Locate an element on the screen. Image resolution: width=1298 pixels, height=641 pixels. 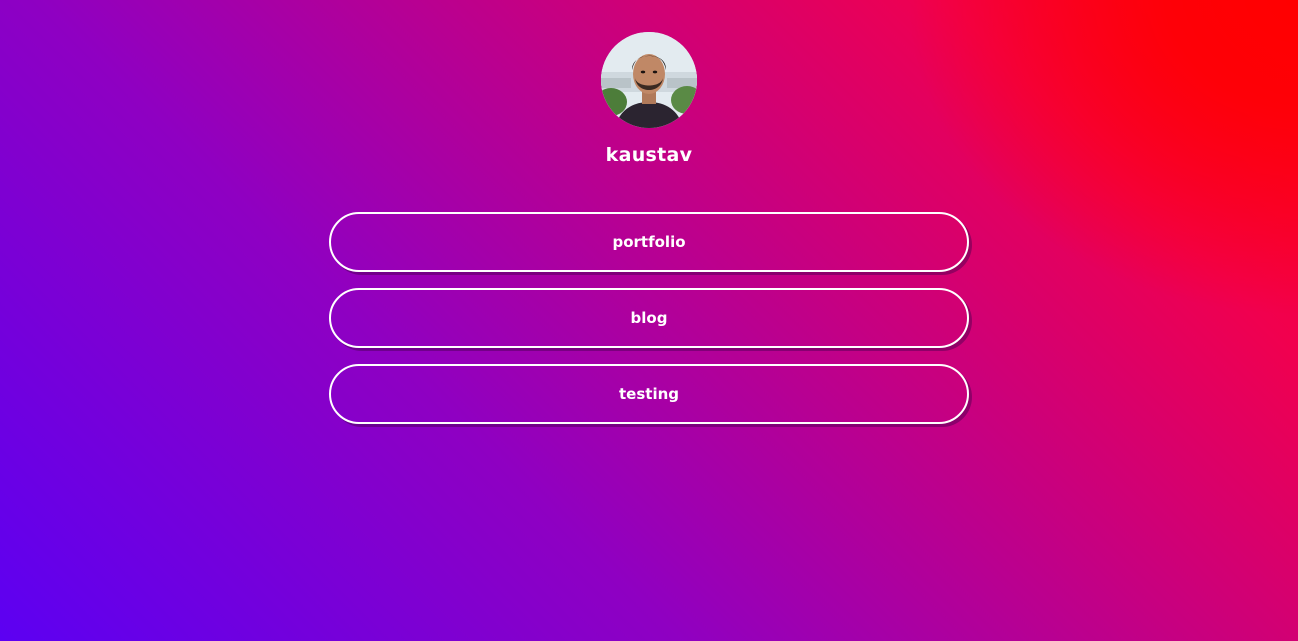
profile-photo-icon is located at coordinates (649, 80).